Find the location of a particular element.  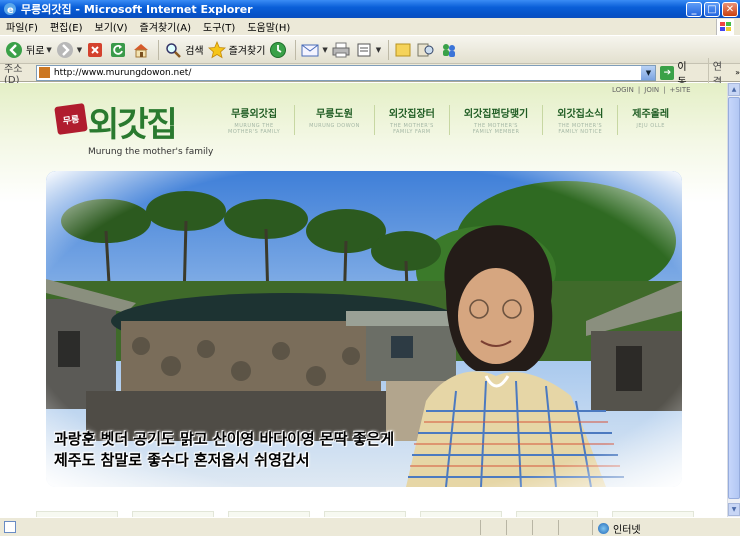

mail-icon is located at coordinates (310, 50).